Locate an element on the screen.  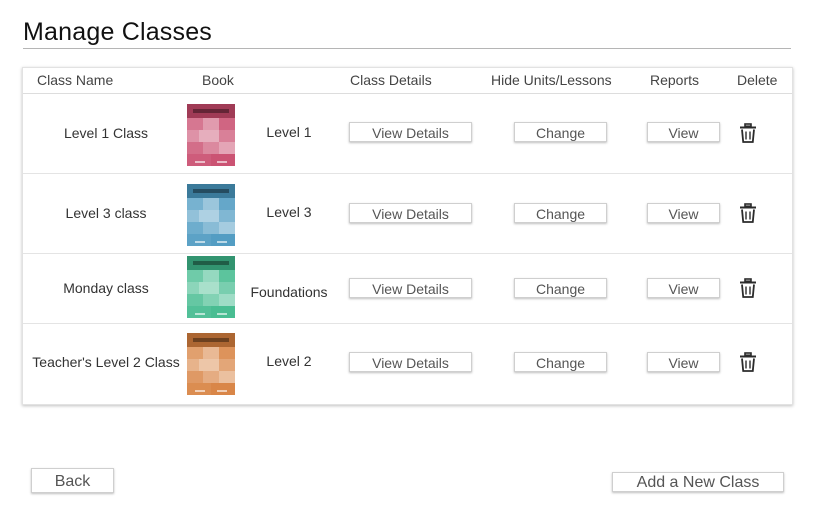
book-name: Level 3 is located at coordinates (289, 212).